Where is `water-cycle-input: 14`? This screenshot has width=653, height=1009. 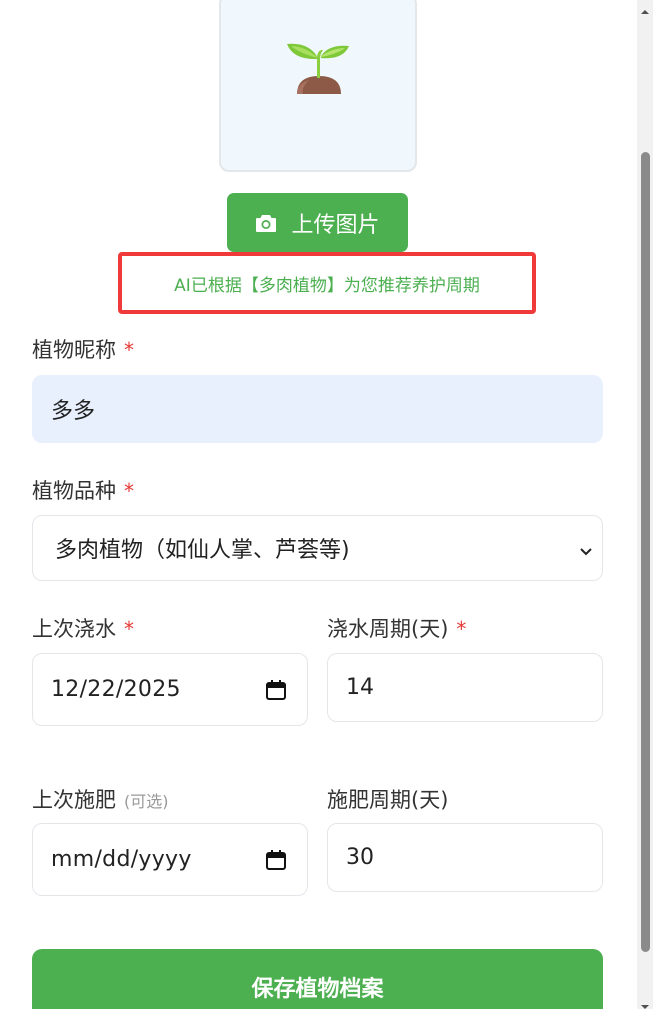
water-cycle-input: 14 is located at coordinates (465, 687).